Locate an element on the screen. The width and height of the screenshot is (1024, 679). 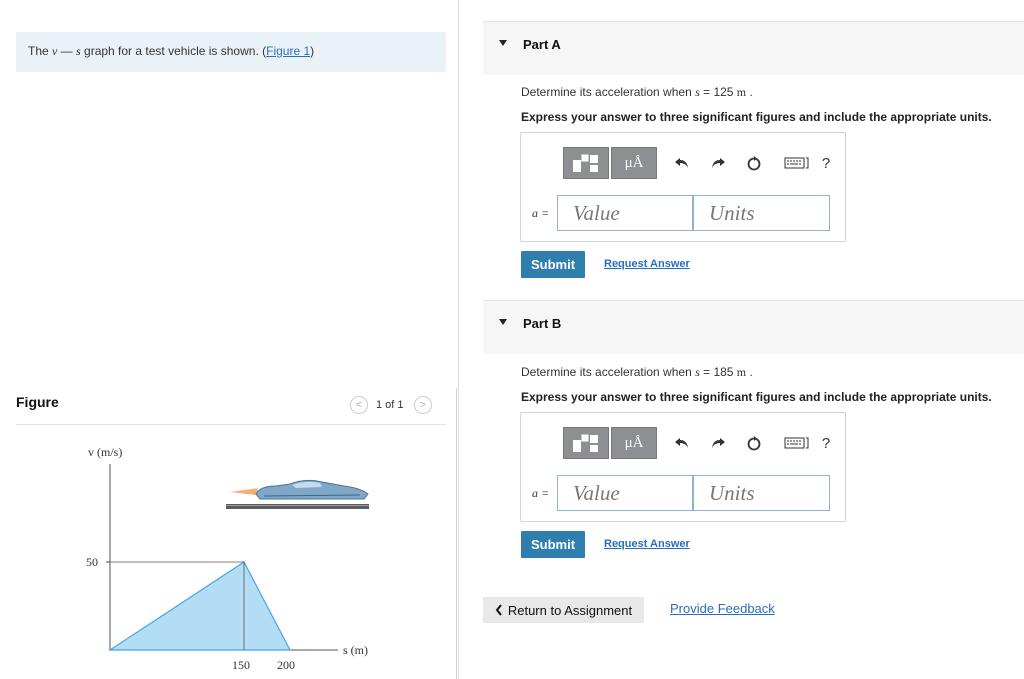
part-b-answer-box: μÅ ? a = Value Units is located at coordinates (683, 467).